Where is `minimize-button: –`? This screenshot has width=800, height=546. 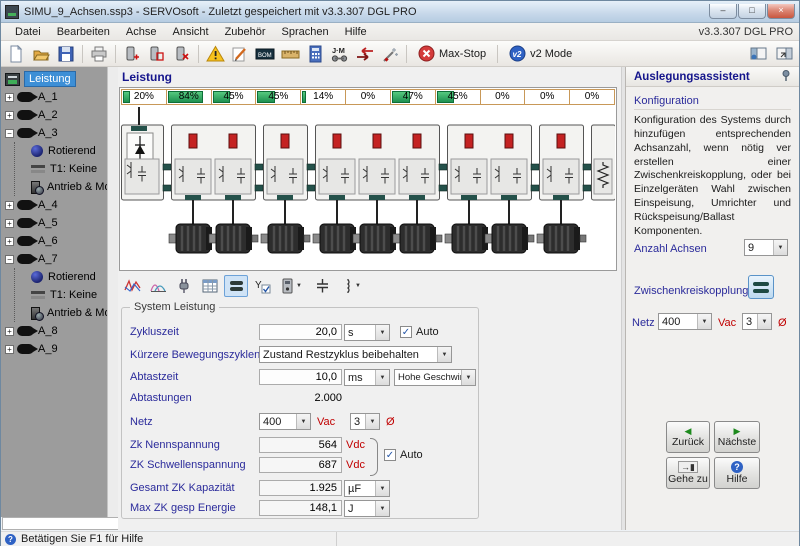 minimize-button: – is located at coordinates (723, 11).